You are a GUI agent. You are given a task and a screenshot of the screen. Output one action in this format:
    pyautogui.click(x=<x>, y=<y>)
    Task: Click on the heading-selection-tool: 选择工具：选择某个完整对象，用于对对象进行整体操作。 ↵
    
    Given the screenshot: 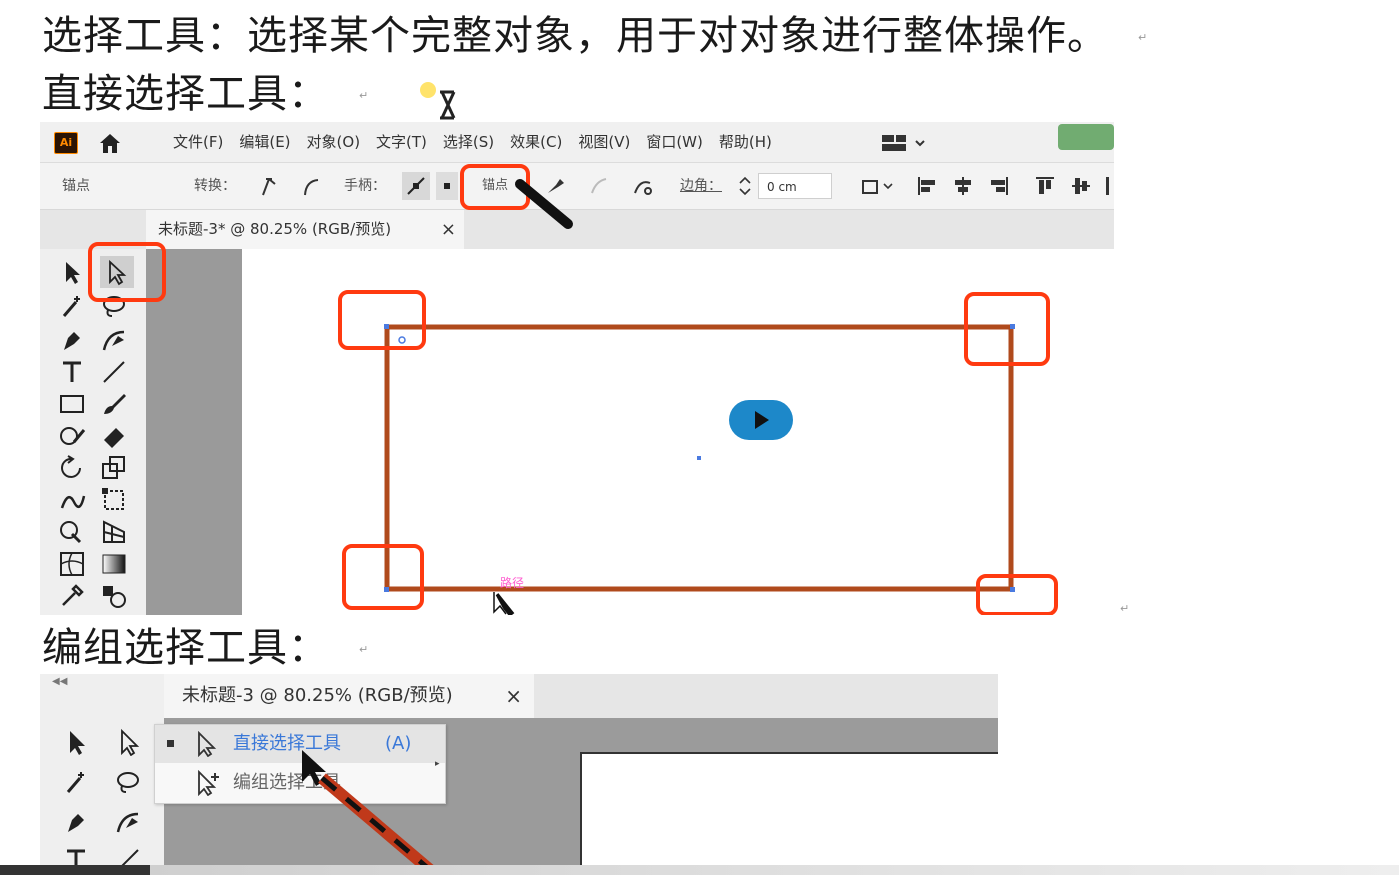 What is the action you would take?
    pyautogui.click(x=595, y=37)
    